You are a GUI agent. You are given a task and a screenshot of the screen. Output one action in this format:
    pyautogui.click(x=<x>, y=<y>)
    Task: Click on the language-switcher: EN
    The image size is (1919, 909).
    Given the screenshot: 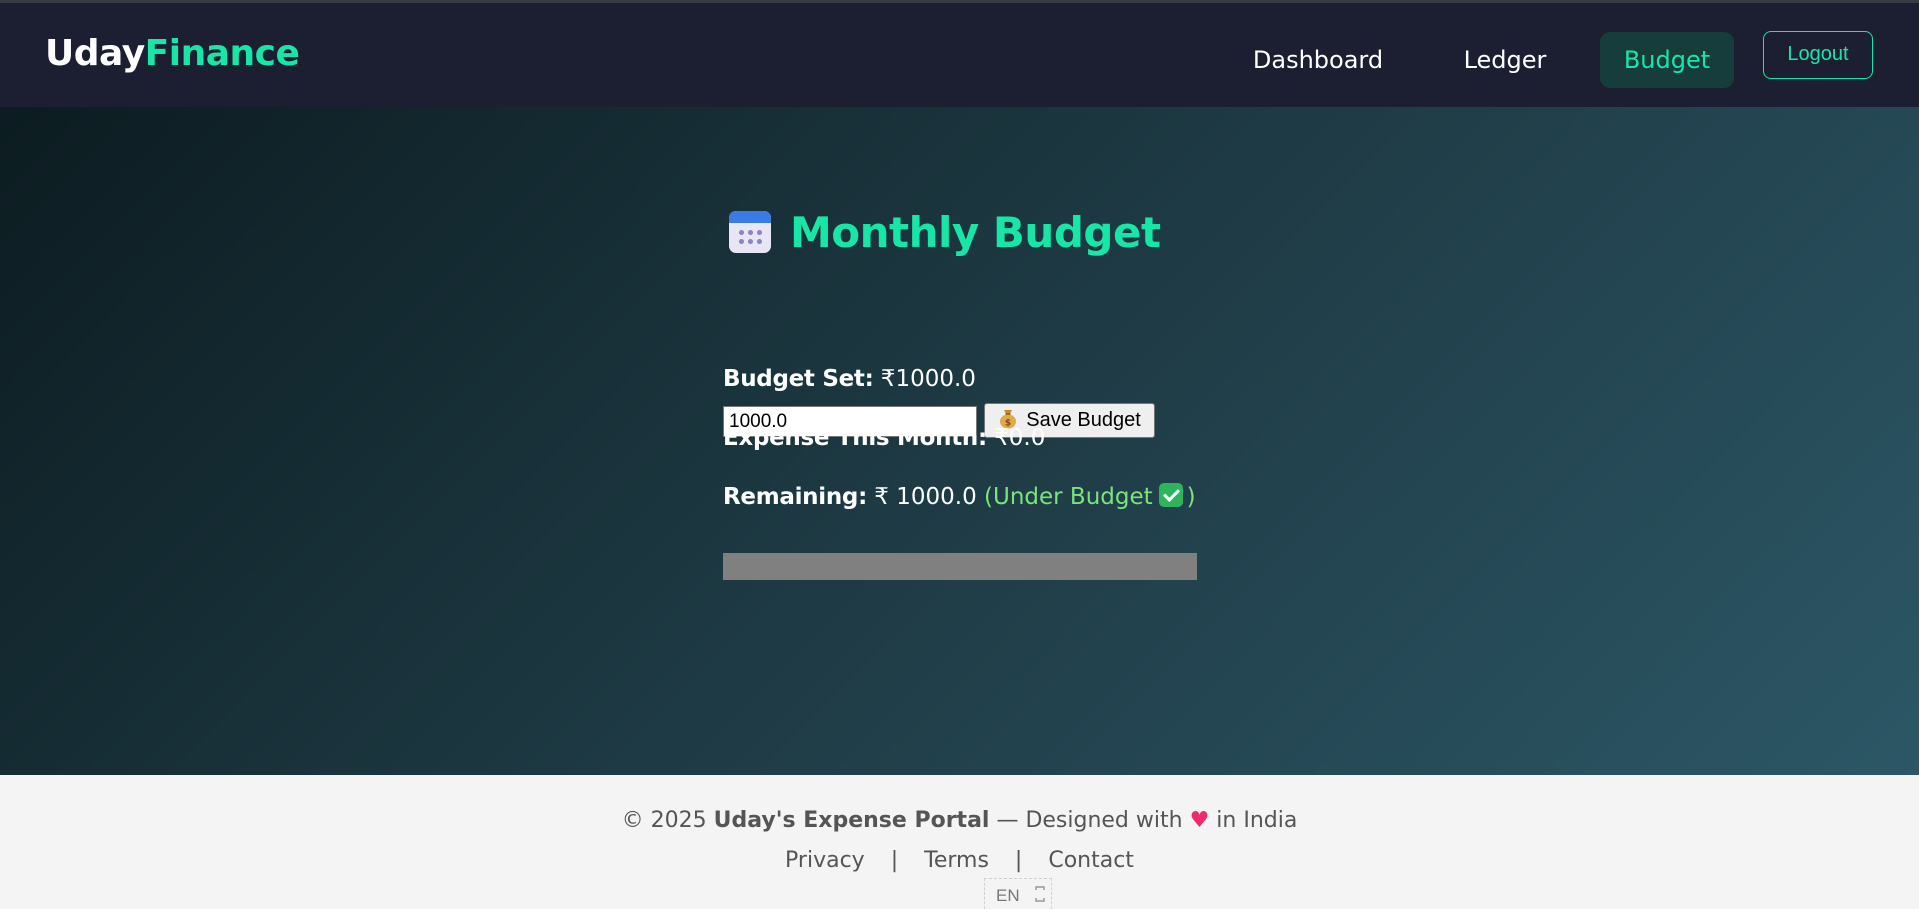 What is the action you would take?
    pyautogui.click(x=1018, y=893)
    